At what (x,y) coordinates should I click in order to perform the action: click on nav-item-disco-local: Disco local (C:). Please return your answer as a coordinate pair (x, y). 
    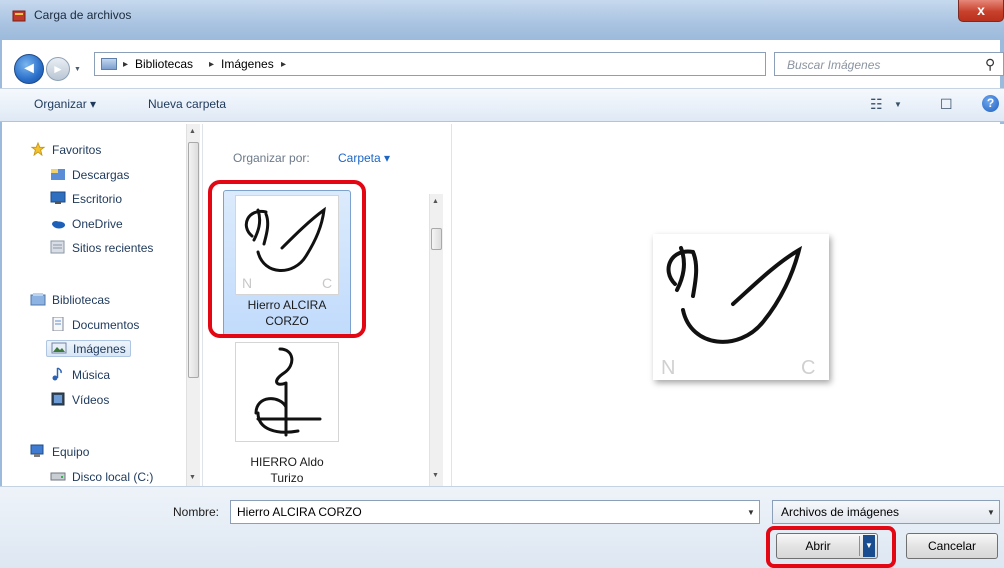
    Looking at the image, I should click on (101, 476).